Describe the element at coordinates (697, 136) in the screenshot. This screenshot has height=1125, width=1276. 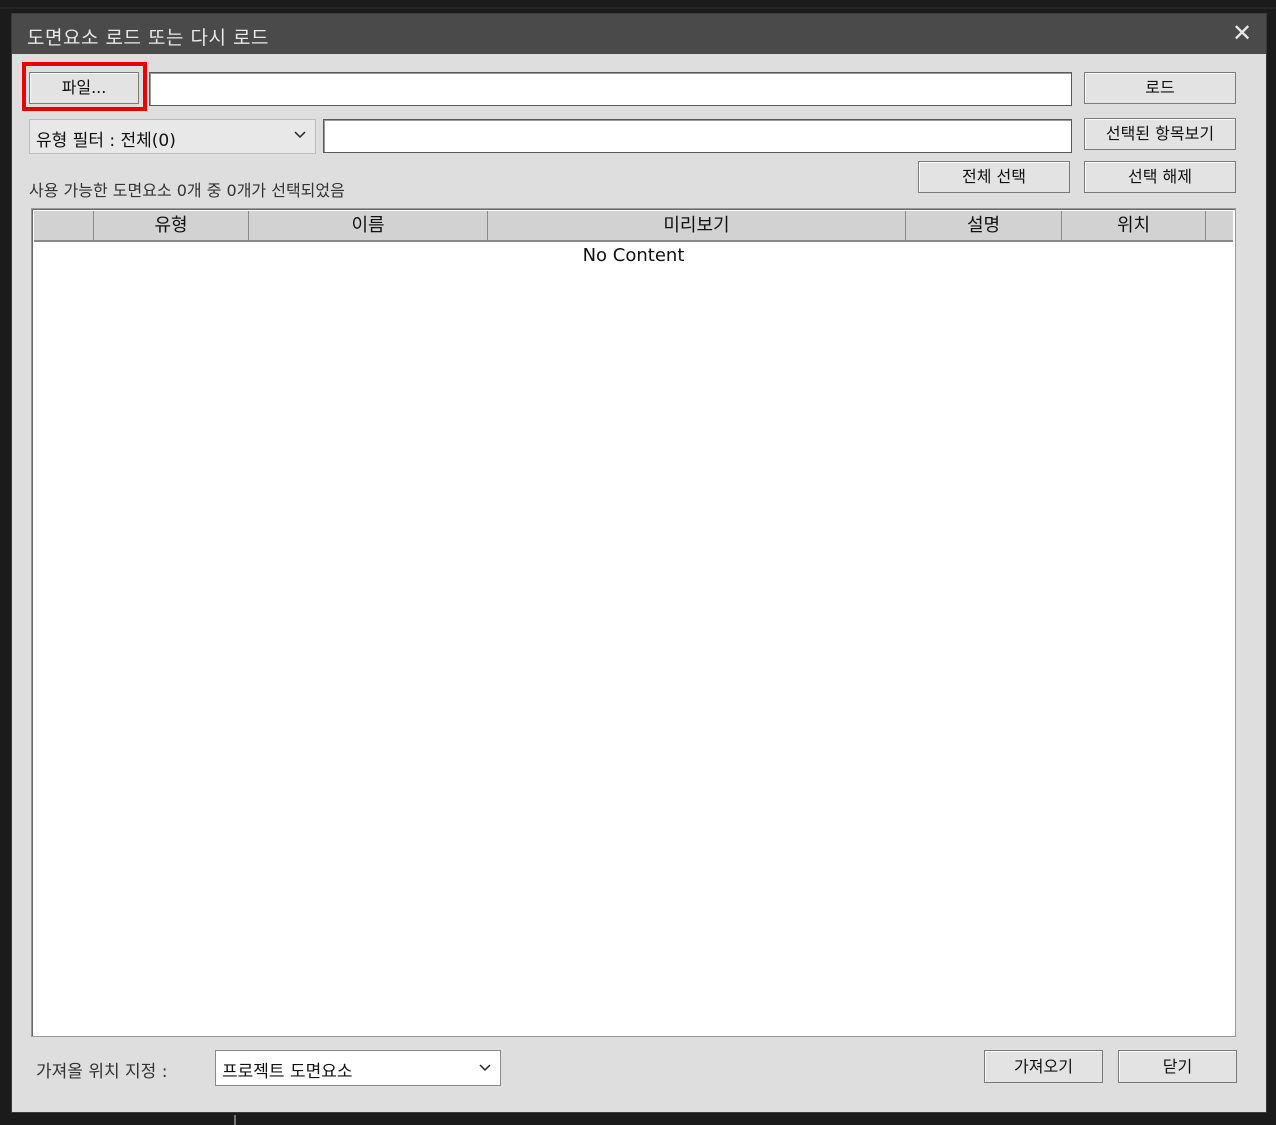
I see `filter-text-input` at that location.